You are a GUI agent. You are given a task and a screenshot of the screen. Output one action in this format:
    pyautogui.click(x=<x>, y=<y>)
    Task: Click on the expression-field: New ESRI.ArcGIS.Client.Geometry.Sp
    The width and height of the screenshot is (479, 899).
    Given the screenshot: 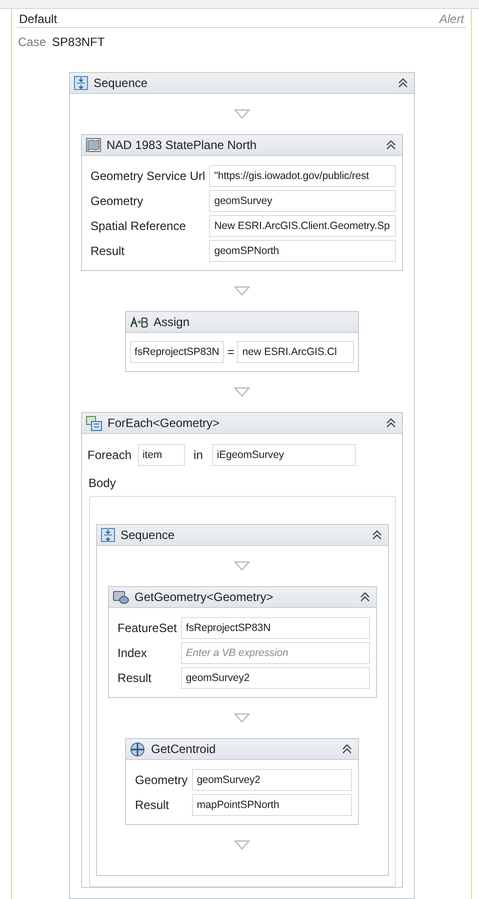 What is the action you would take?
    pyautogui.click(x=302, y=226)
    